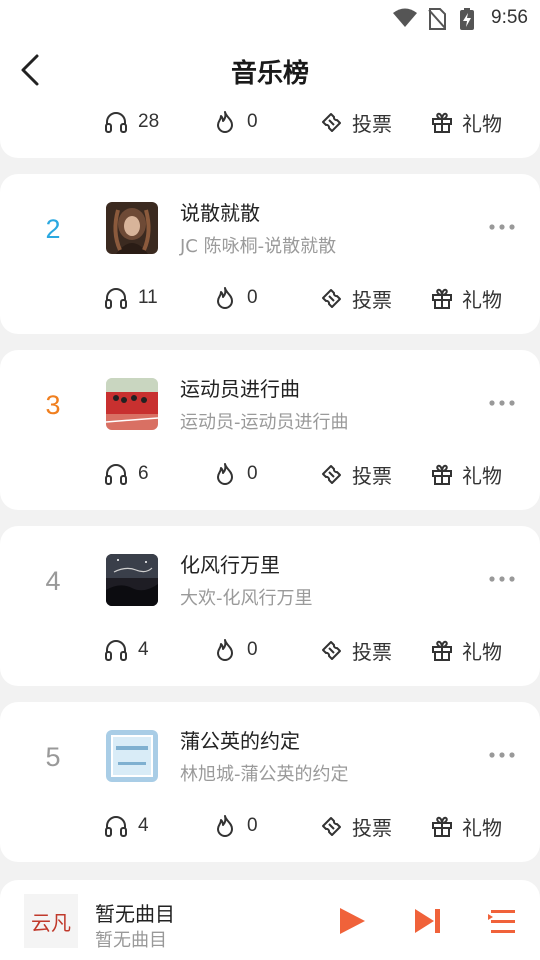 The image size is (540, 960). I want to click on song-artist: JC 陈咏桐-说散就散, so click(258, 246).